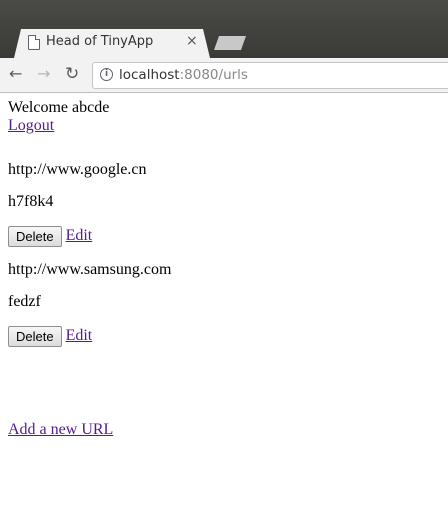 The width and height of the screenshot is (448, 532). Describe the element at coordinates (31, 126) in the screenshot. I see `logout-link: Logout` at that location.